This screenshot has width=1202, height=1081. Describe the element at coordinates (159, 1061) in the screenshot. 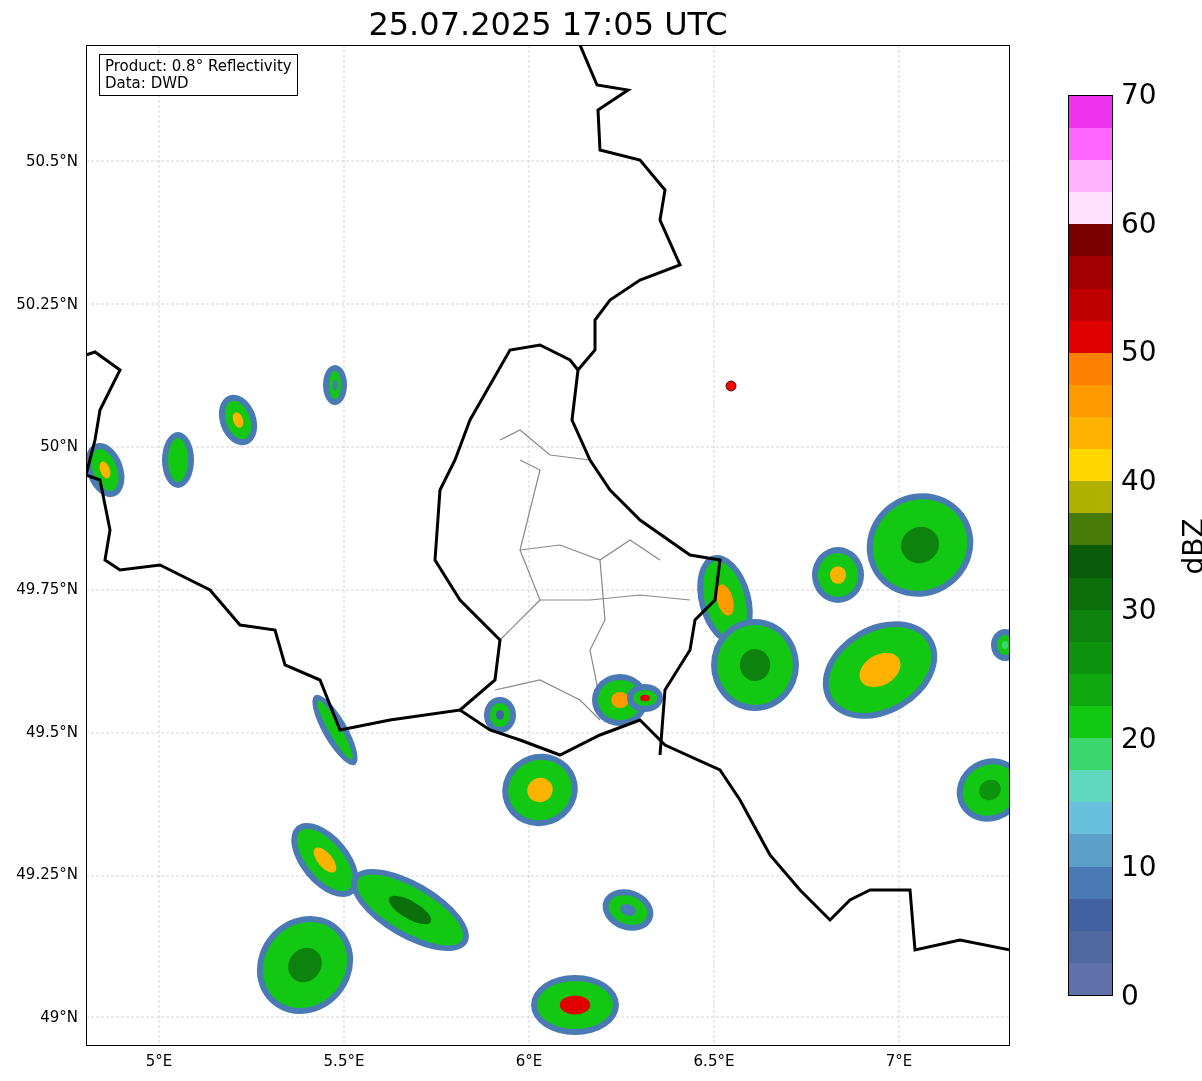

I see `longitude-label: 5°E` at that location.